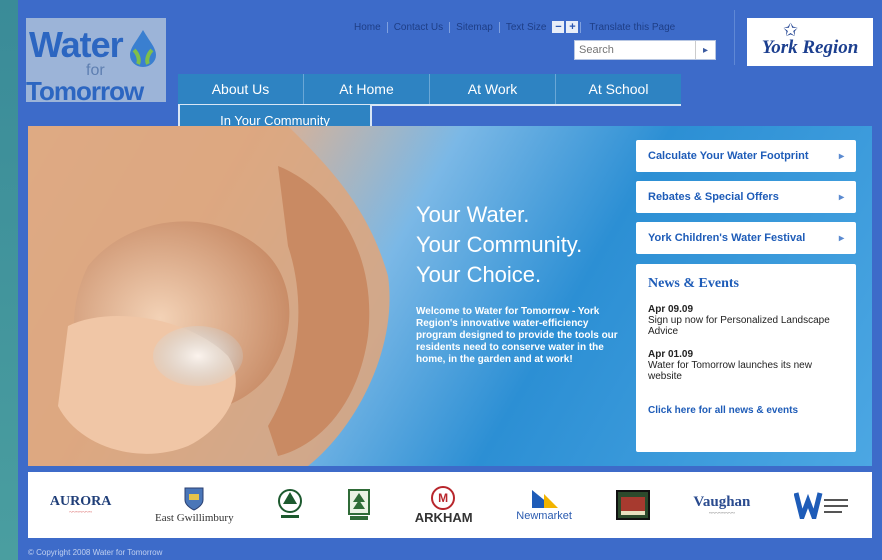  I want to click on aurora-logo: AURORA ~~~~~~~, so click(80, 505).